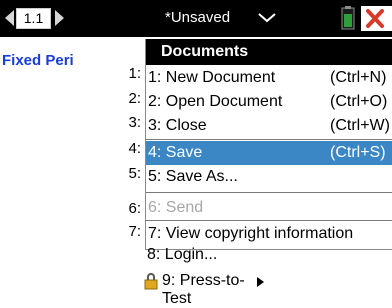 The width and height of the screenshot is (392, 308). Describe the element at coordinates (348, 18) in the screenshot. I see `battery-icon` at that location.